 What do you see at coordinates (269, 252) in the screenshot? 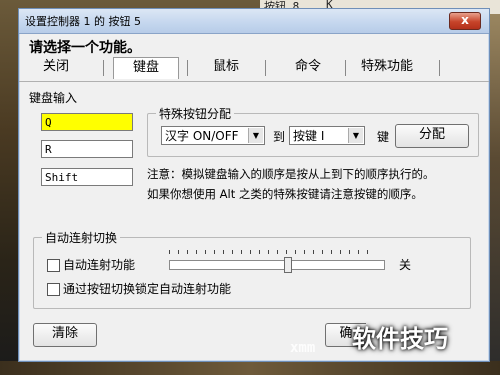
I see `slider-ticks` at bounding box center [269, 252].